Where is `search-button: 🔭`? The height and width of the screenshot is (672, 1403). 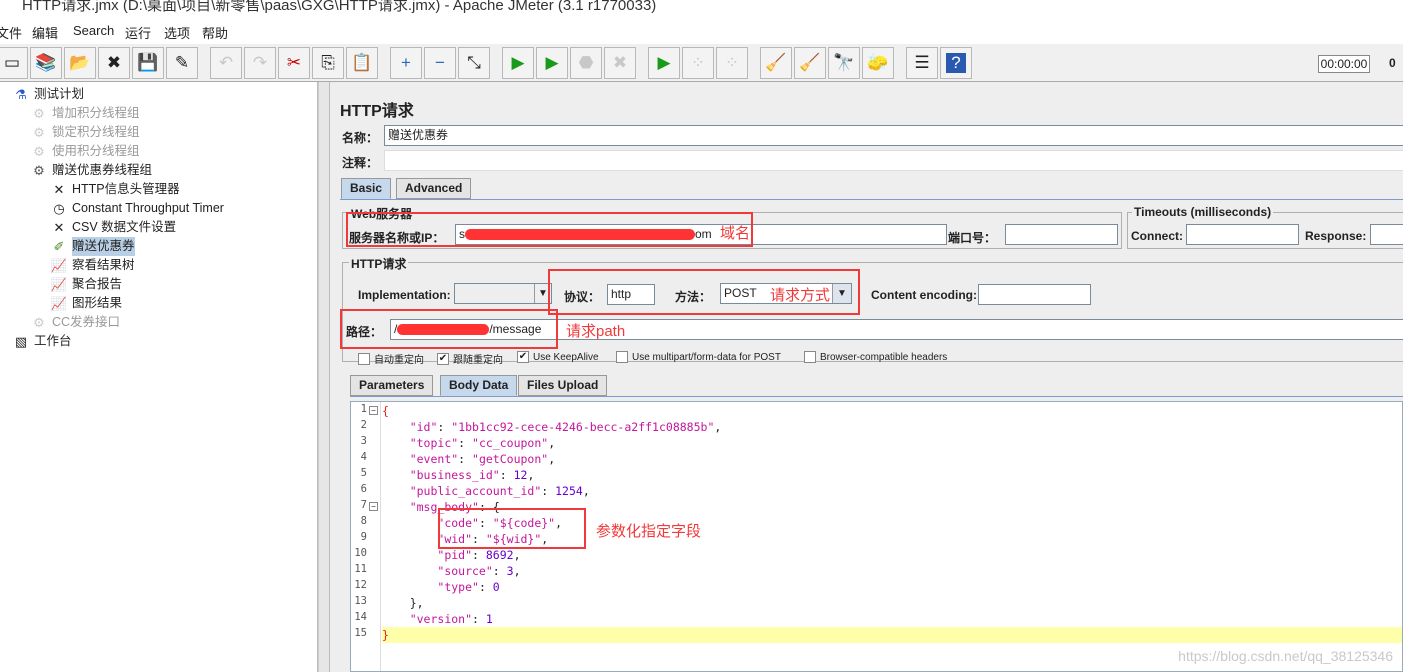
search-button: 🔭 is located at coordinates (844, 63).